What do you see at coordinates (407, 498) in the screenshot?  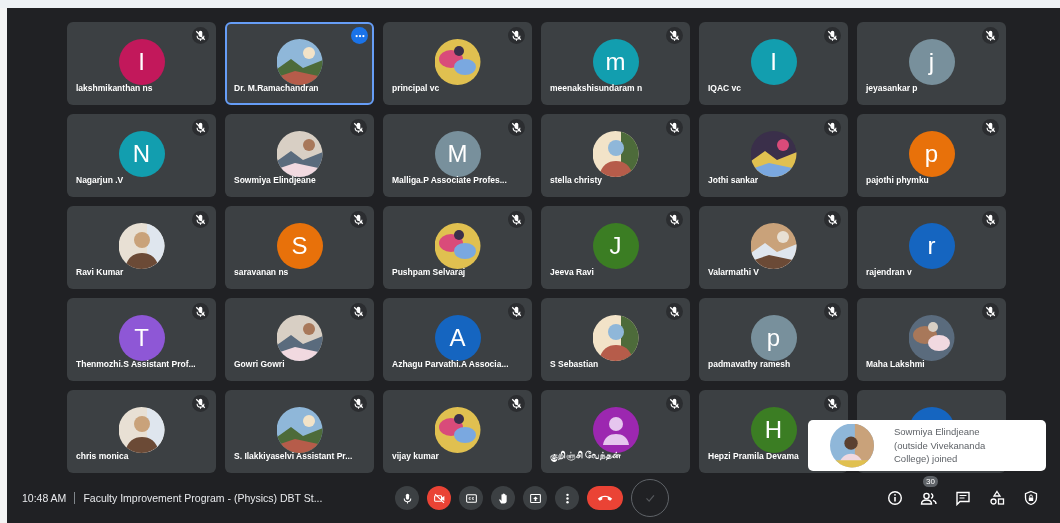 I see `microphone-button` at bounding box center [407, 498].